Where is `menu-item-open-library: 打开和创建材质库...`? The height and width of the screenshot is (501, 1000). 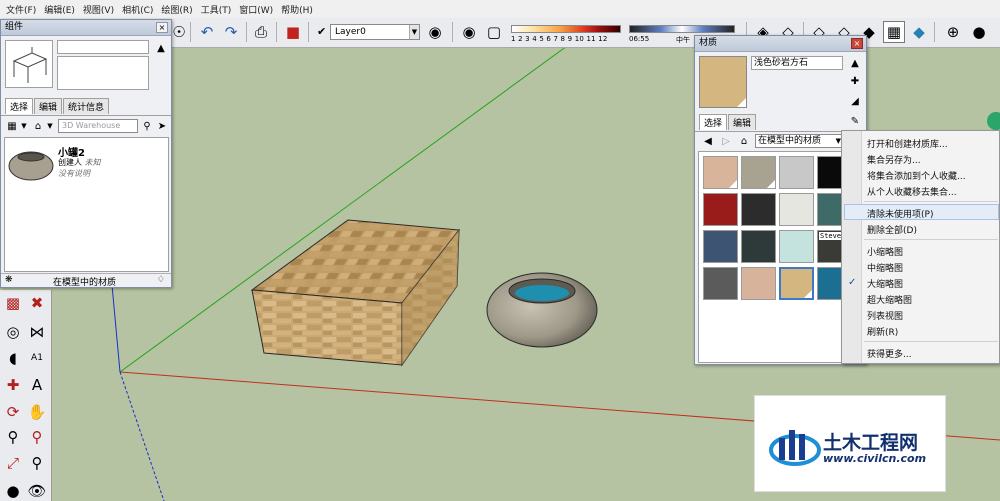
menu-item-open-library: 打开和创建材质库... is located at coordinates (907, 143).